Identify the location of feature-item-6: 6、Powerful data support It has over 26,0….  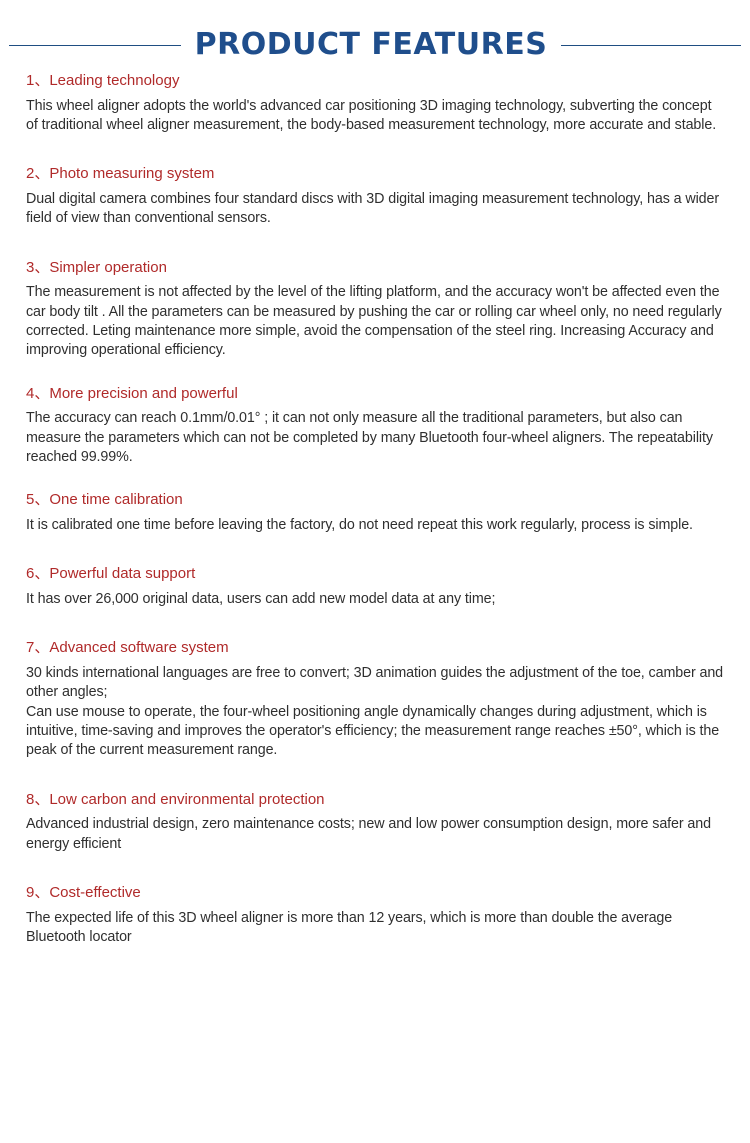
(375, 587).